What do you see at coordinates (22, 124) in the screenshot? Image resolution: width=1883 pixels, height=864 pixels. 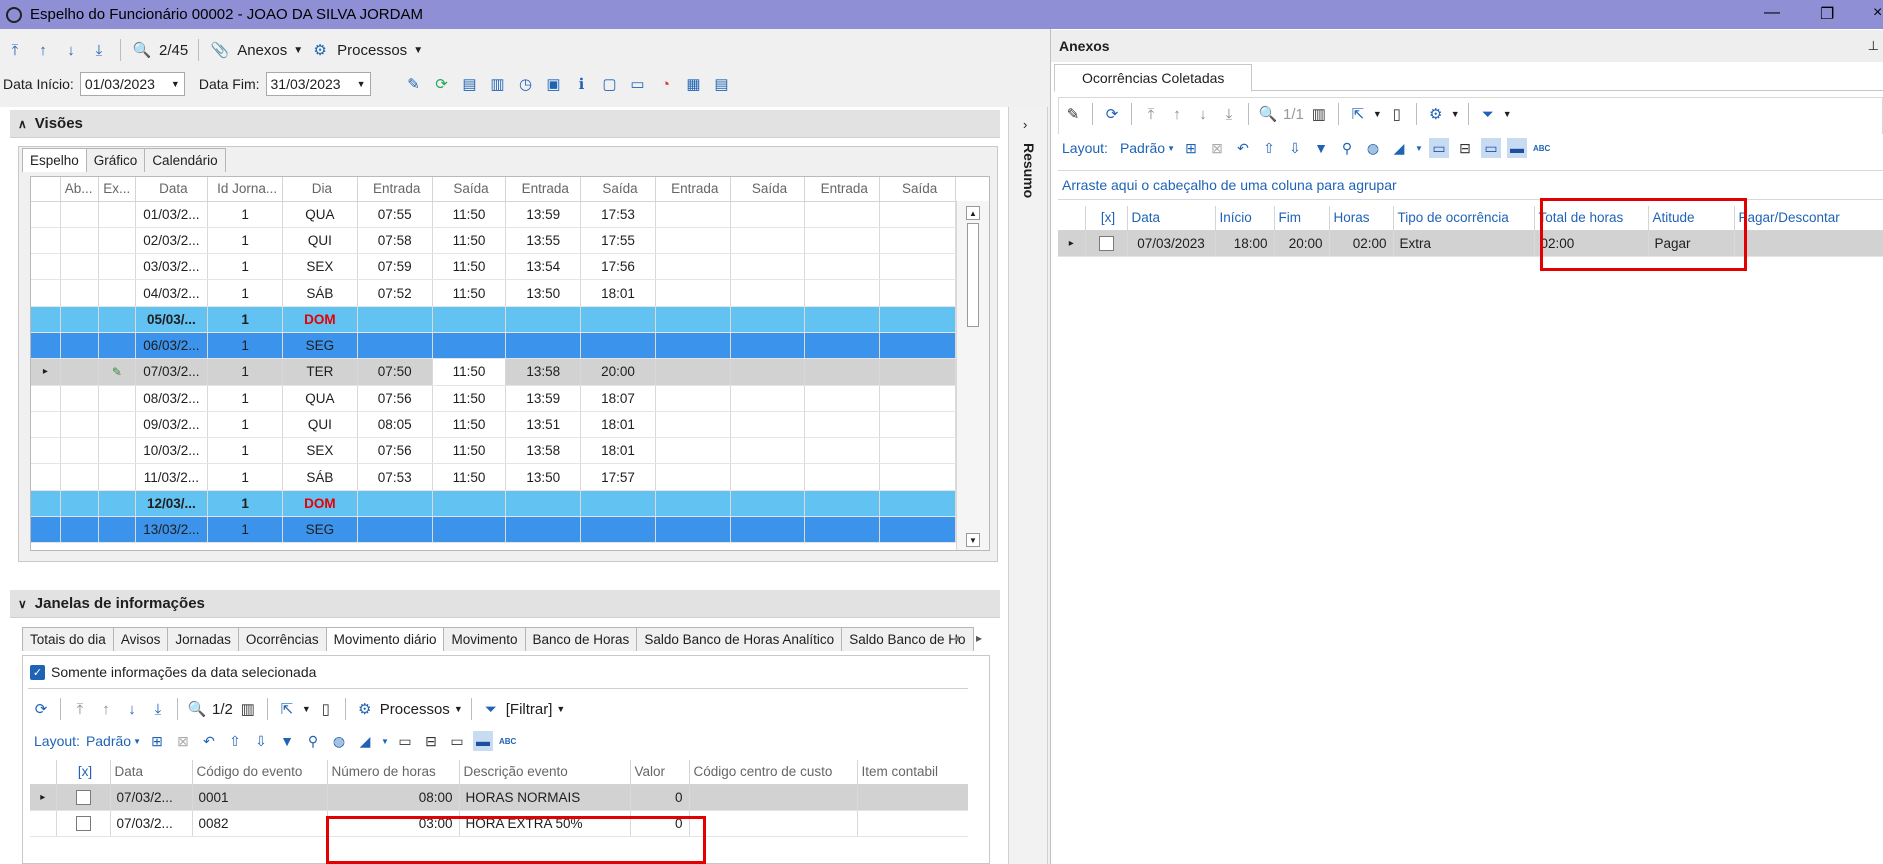 I see `chevron-up-icon: ∧` at bounding box center [22, 124].